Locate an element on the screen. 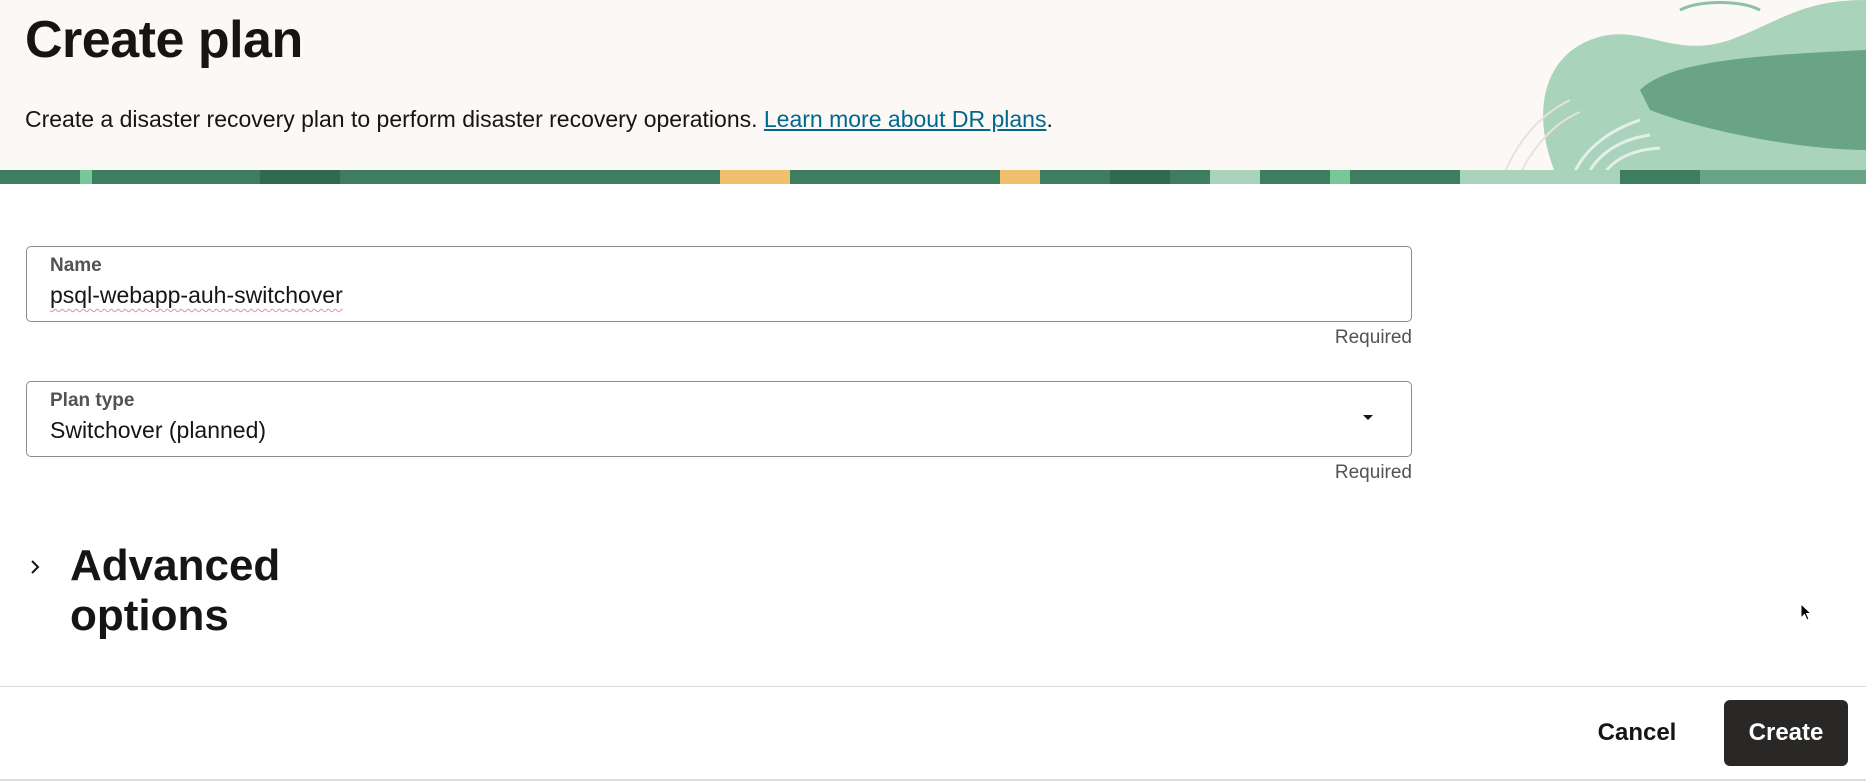 The width and height of the screenshot is (1866, 781). header-decoration-illustration is located at coordinates (1682, 92).